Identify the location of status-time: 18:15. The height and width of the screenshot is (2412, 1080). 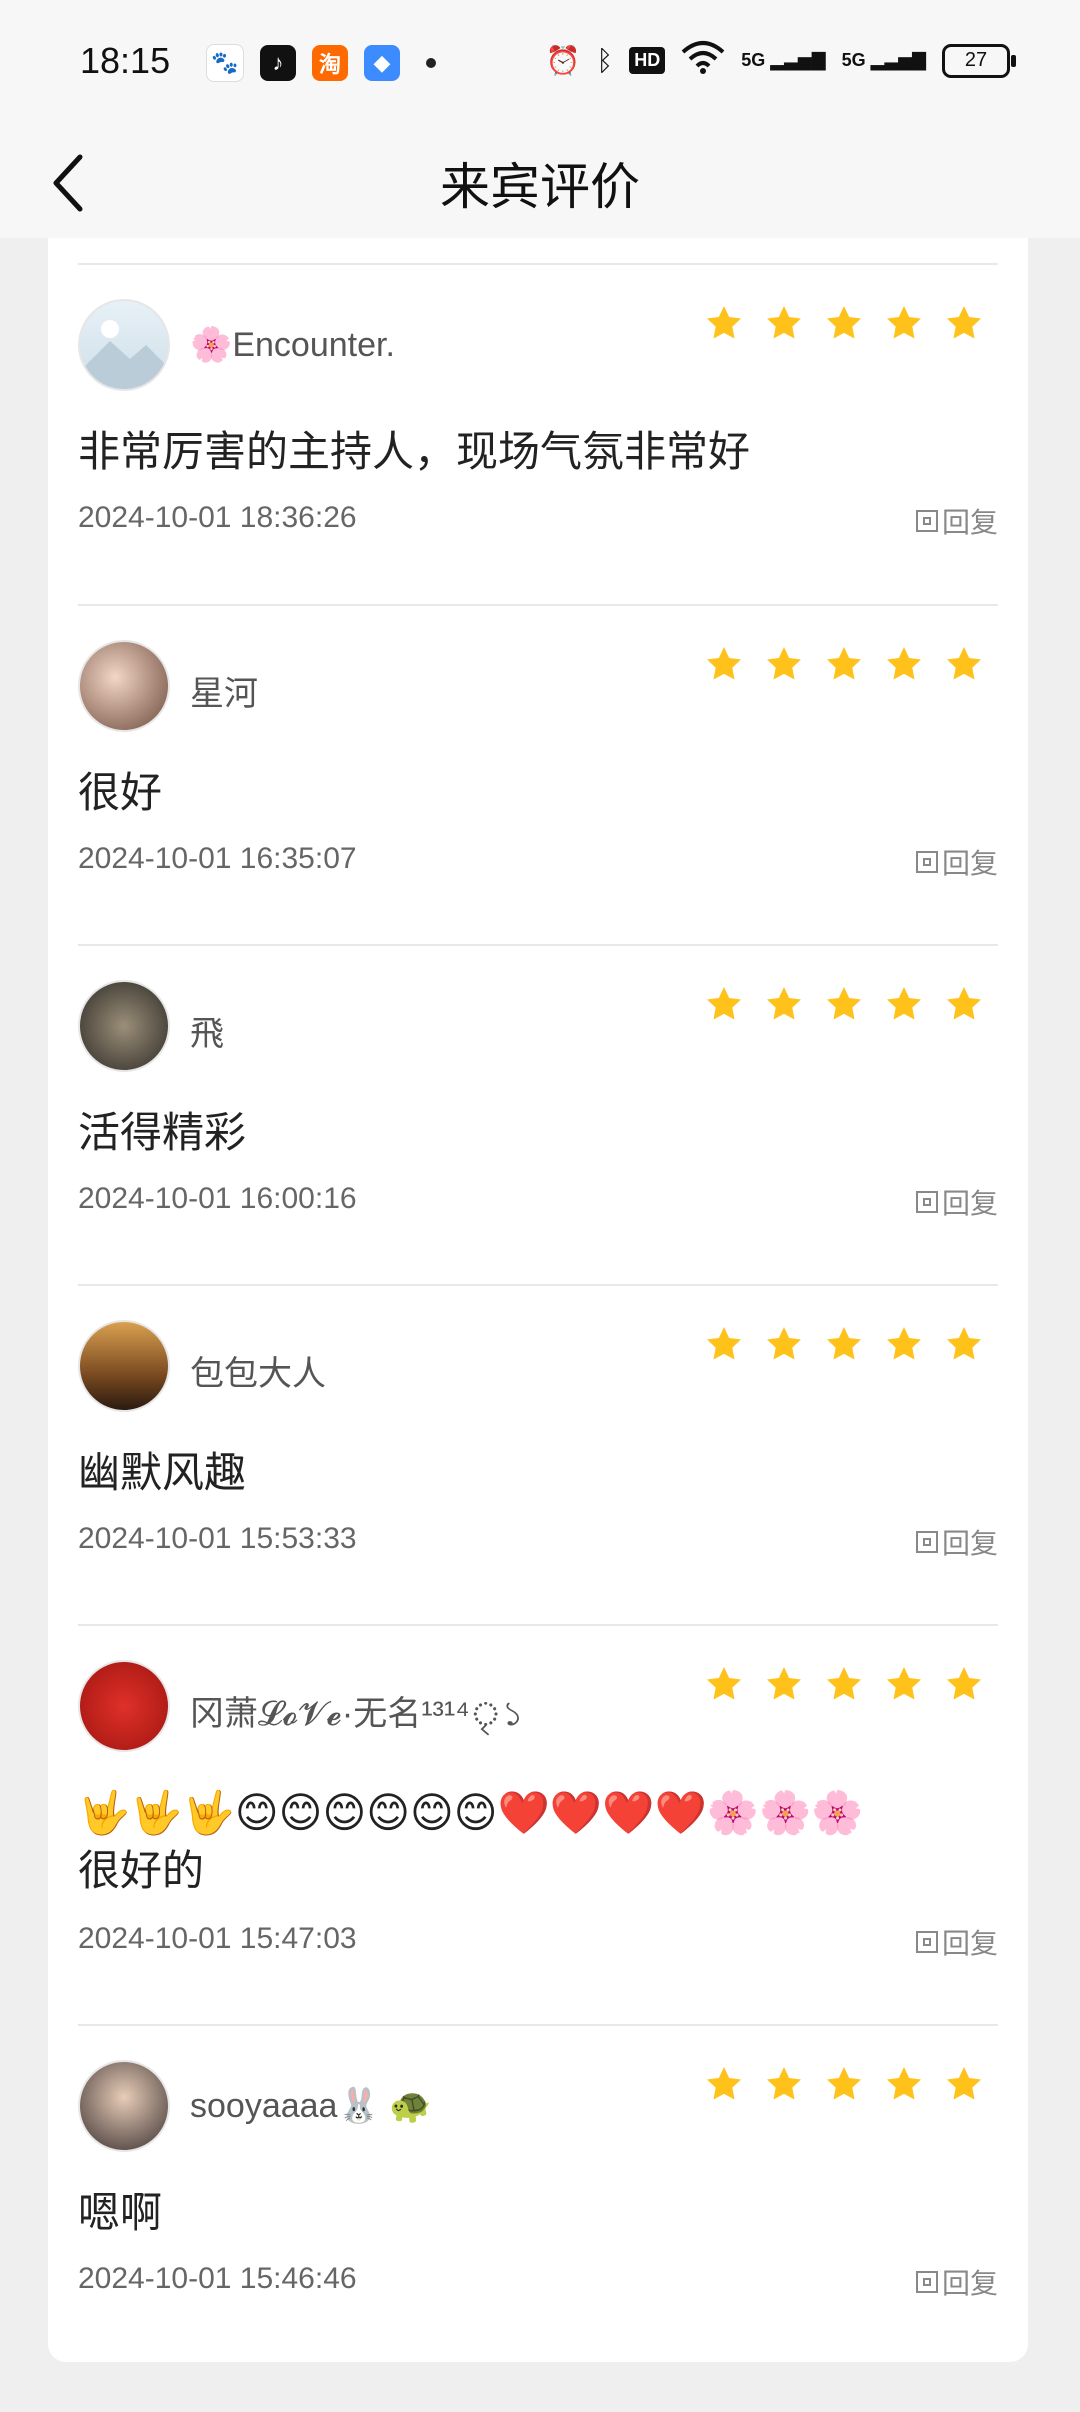
(125, 60).